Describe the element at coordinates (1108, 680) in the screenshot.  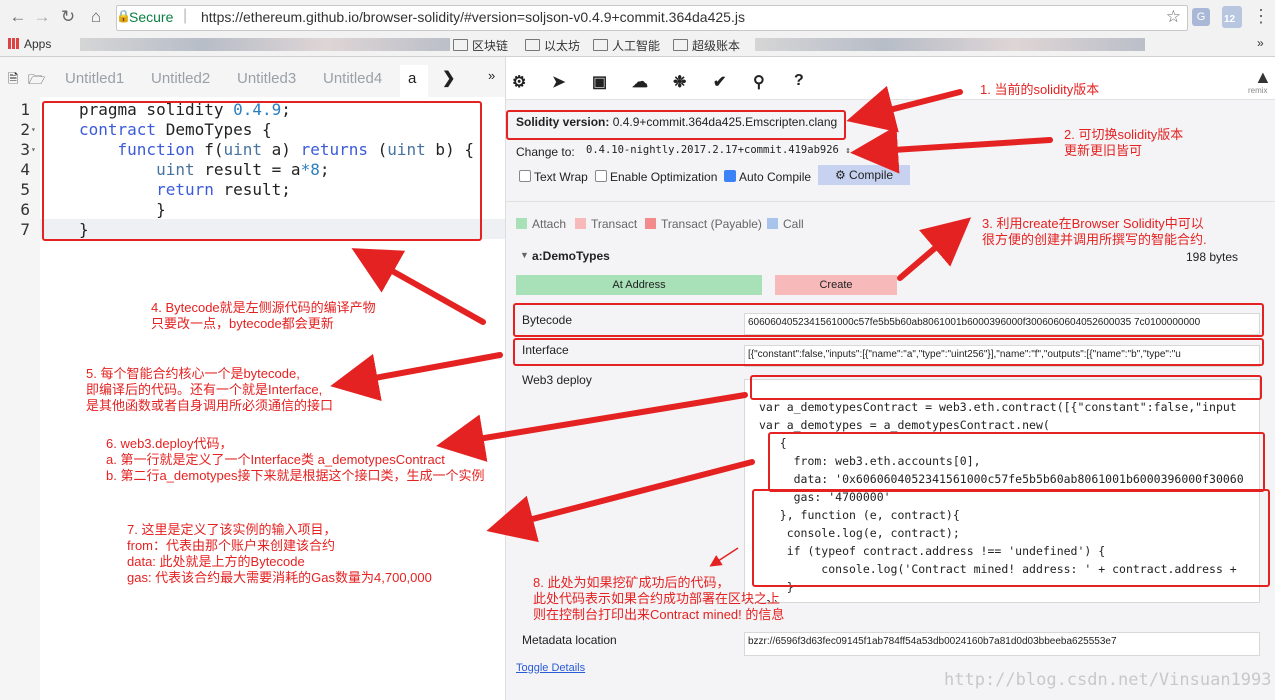
I see `watermark: http://blog.csdn.net/Vinsuan1993` at that location.